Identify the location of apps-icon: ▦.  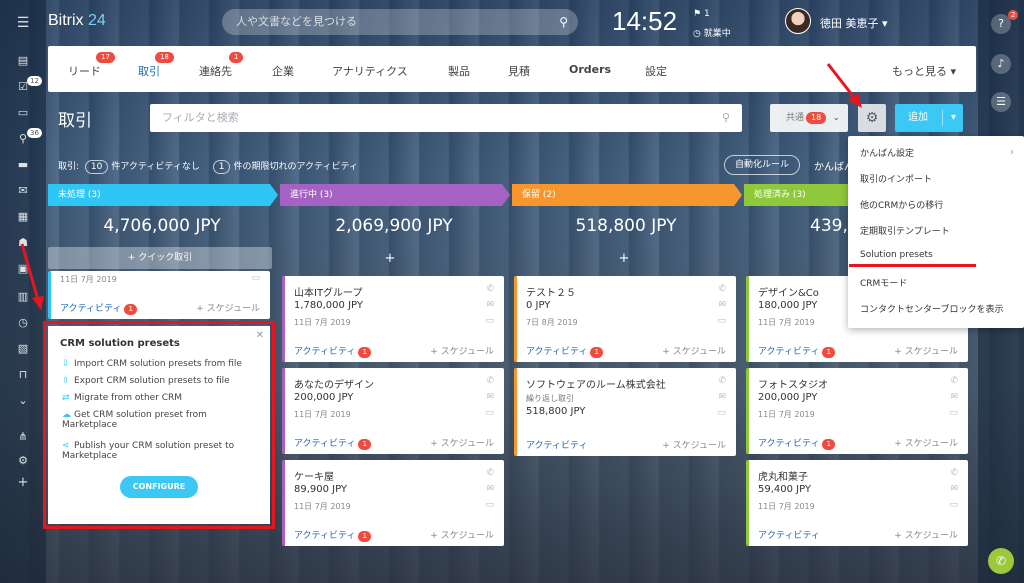
(23, 217).